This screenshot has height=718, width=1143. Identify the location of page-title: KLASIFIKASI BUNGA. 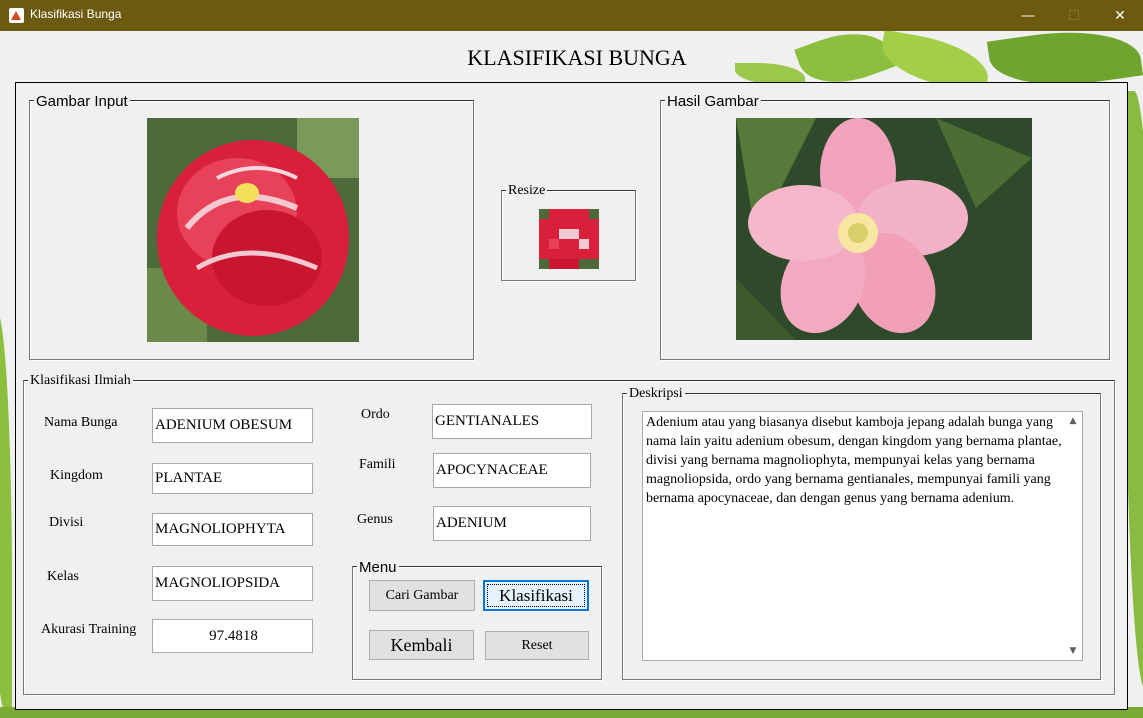
(577, 57).